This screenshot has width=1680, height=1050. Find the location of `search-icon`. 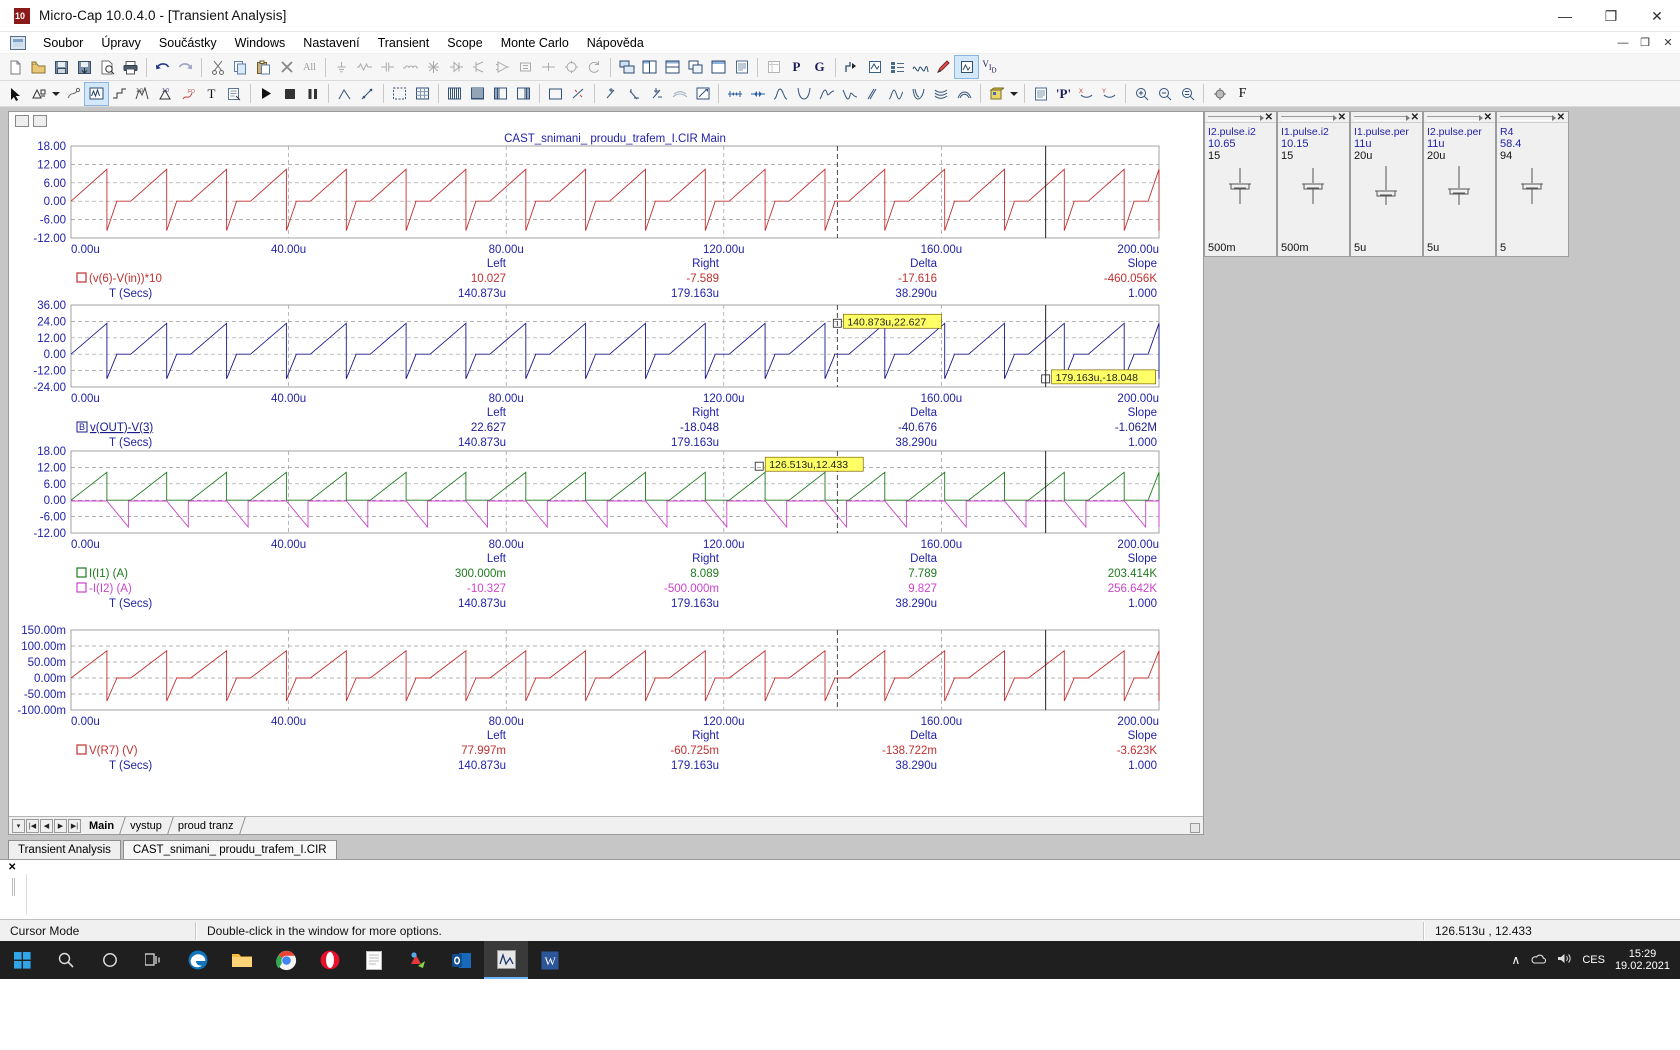

search-icon is located at coordinates (66, 960).